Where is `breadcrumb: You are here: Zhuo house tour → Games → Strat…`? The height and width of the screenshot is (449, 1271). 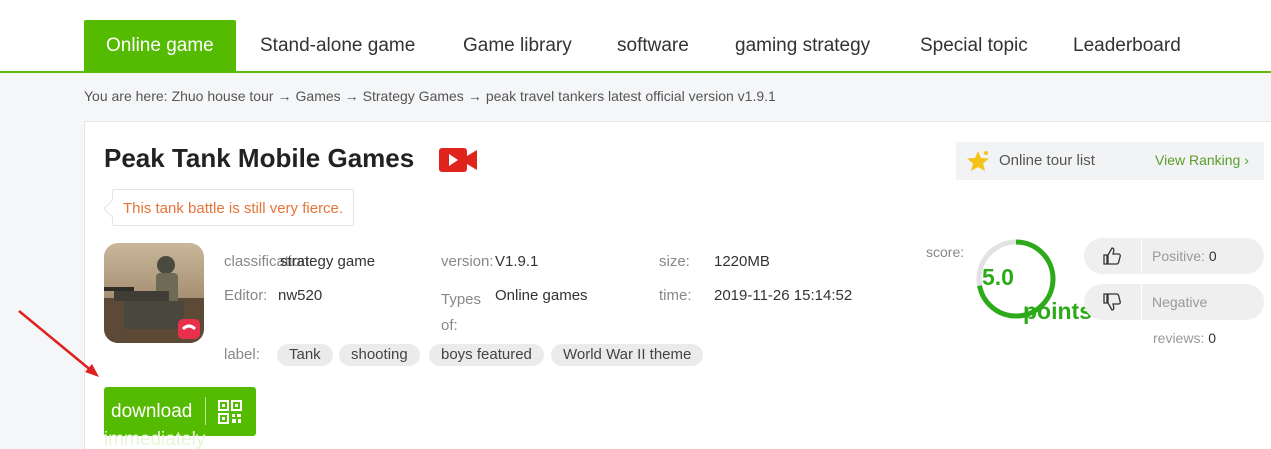
breadcrumb: You are here: Zhuo house tour → Games → Strat… is located at coordinates (432, 96).